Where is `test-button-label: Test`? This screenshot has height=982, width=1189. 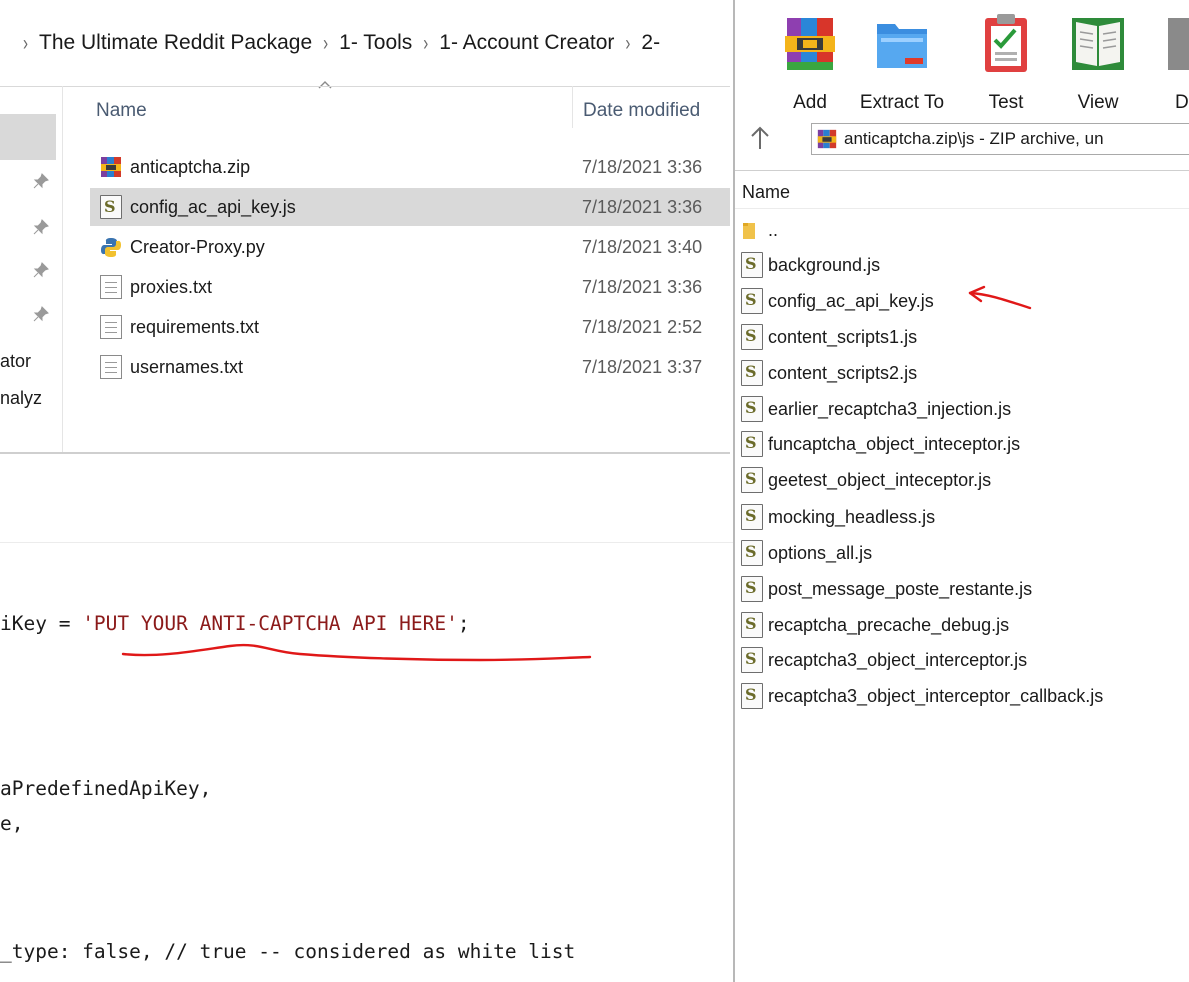 test-button-label: Test is located at coordinates (1006, 102).